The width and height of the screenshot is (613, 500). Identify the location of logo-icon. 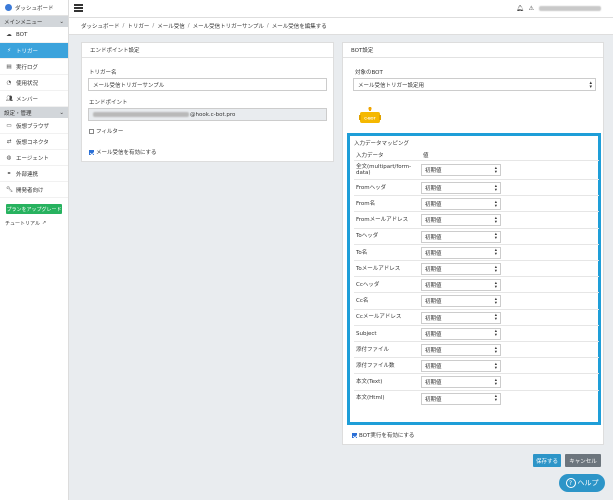
(8, 7).